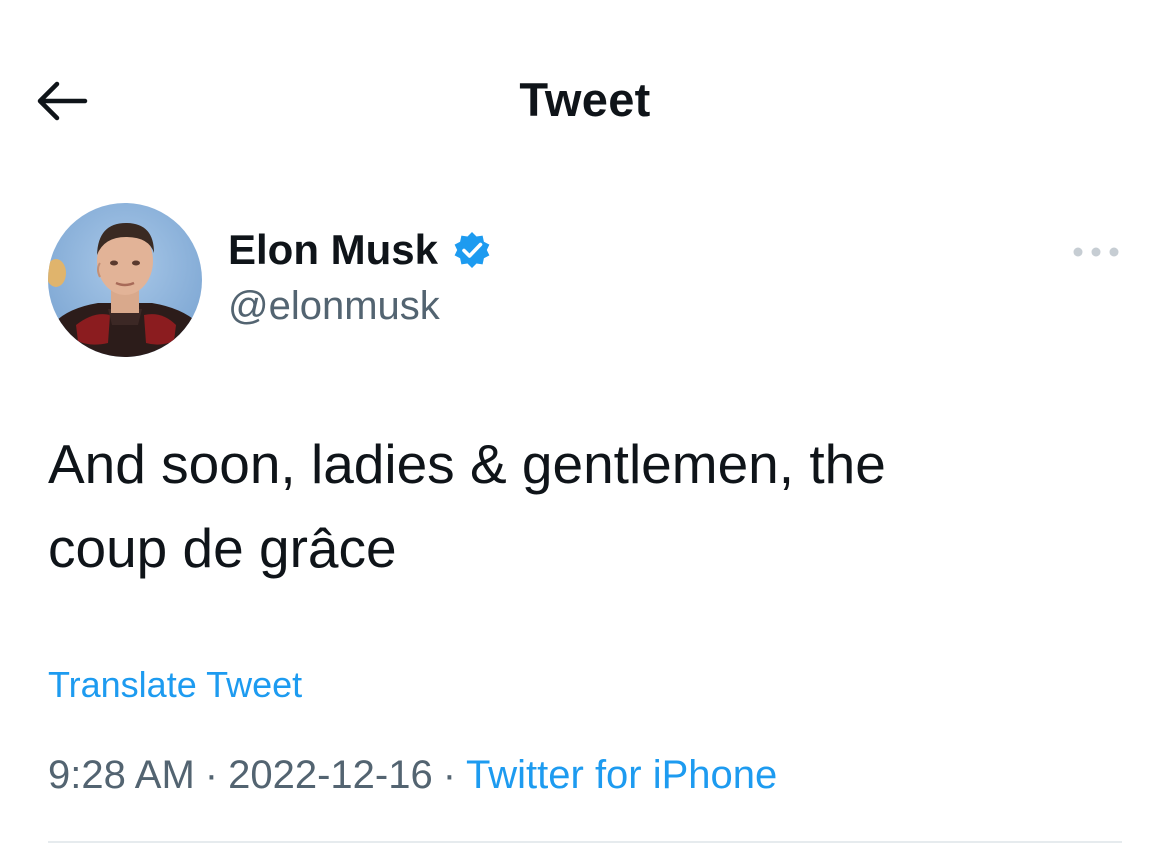 The image size is (1170, 848). What do you see at coordinates (585, 842) in the screenshot?
I see `divider` at bounding box center [585, 842].